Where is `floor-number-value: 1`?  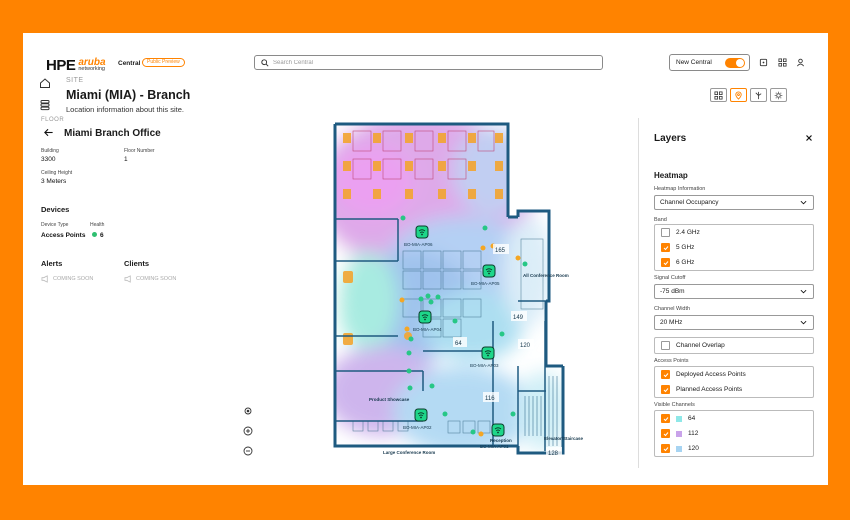 floor-number-value: 1 is located at coordinates (126, 159).